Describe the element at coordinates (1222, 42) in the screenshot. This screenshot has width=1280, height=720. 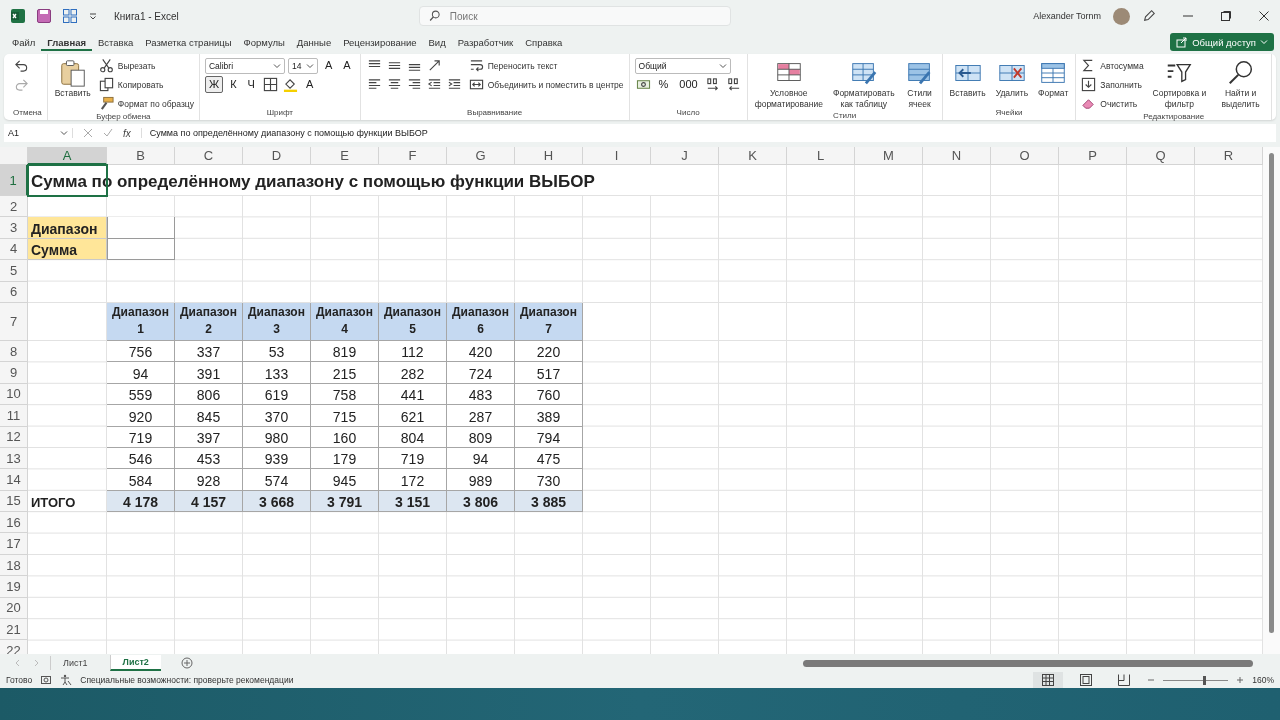
I see `share-button: Общий доступ` at that location.